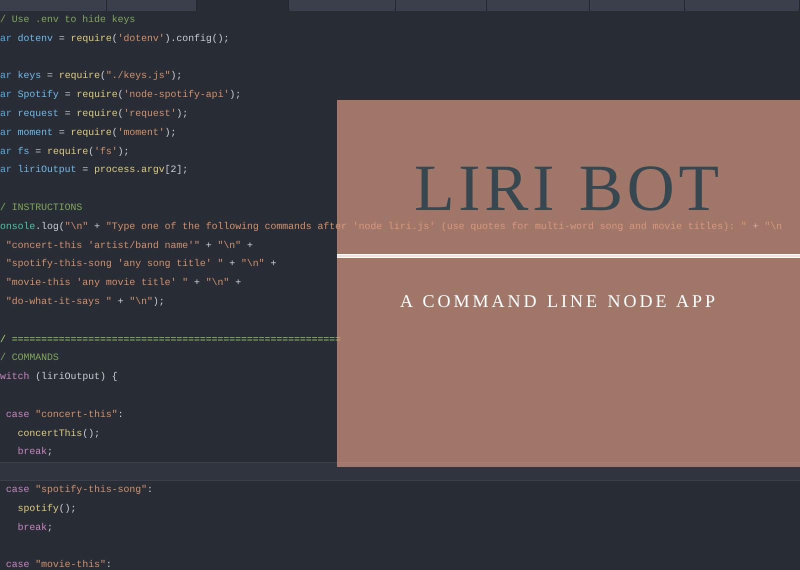 This screenshot has height=570, width=800. What do you see at coordinates (46, 509) in the screenshot?
I see `code-line: spotify();` at bounding box center [46, 509].